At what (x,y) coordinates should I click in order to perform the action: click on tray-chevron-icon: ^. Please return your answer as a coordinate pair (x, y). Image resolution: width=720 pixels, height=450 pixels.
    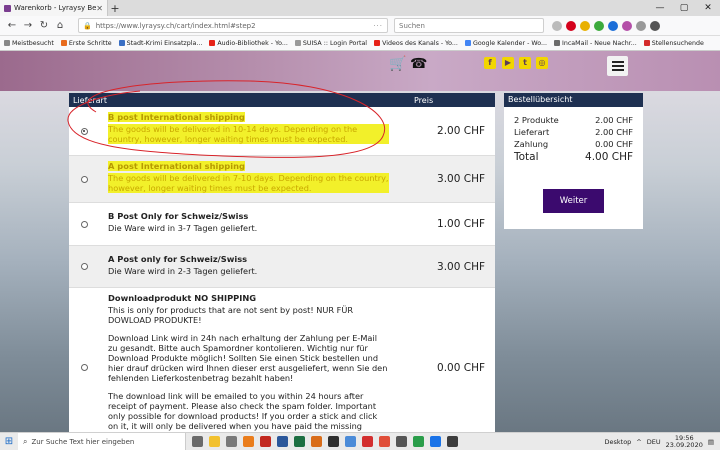
    Looking at the image, I should click on (638, 442).